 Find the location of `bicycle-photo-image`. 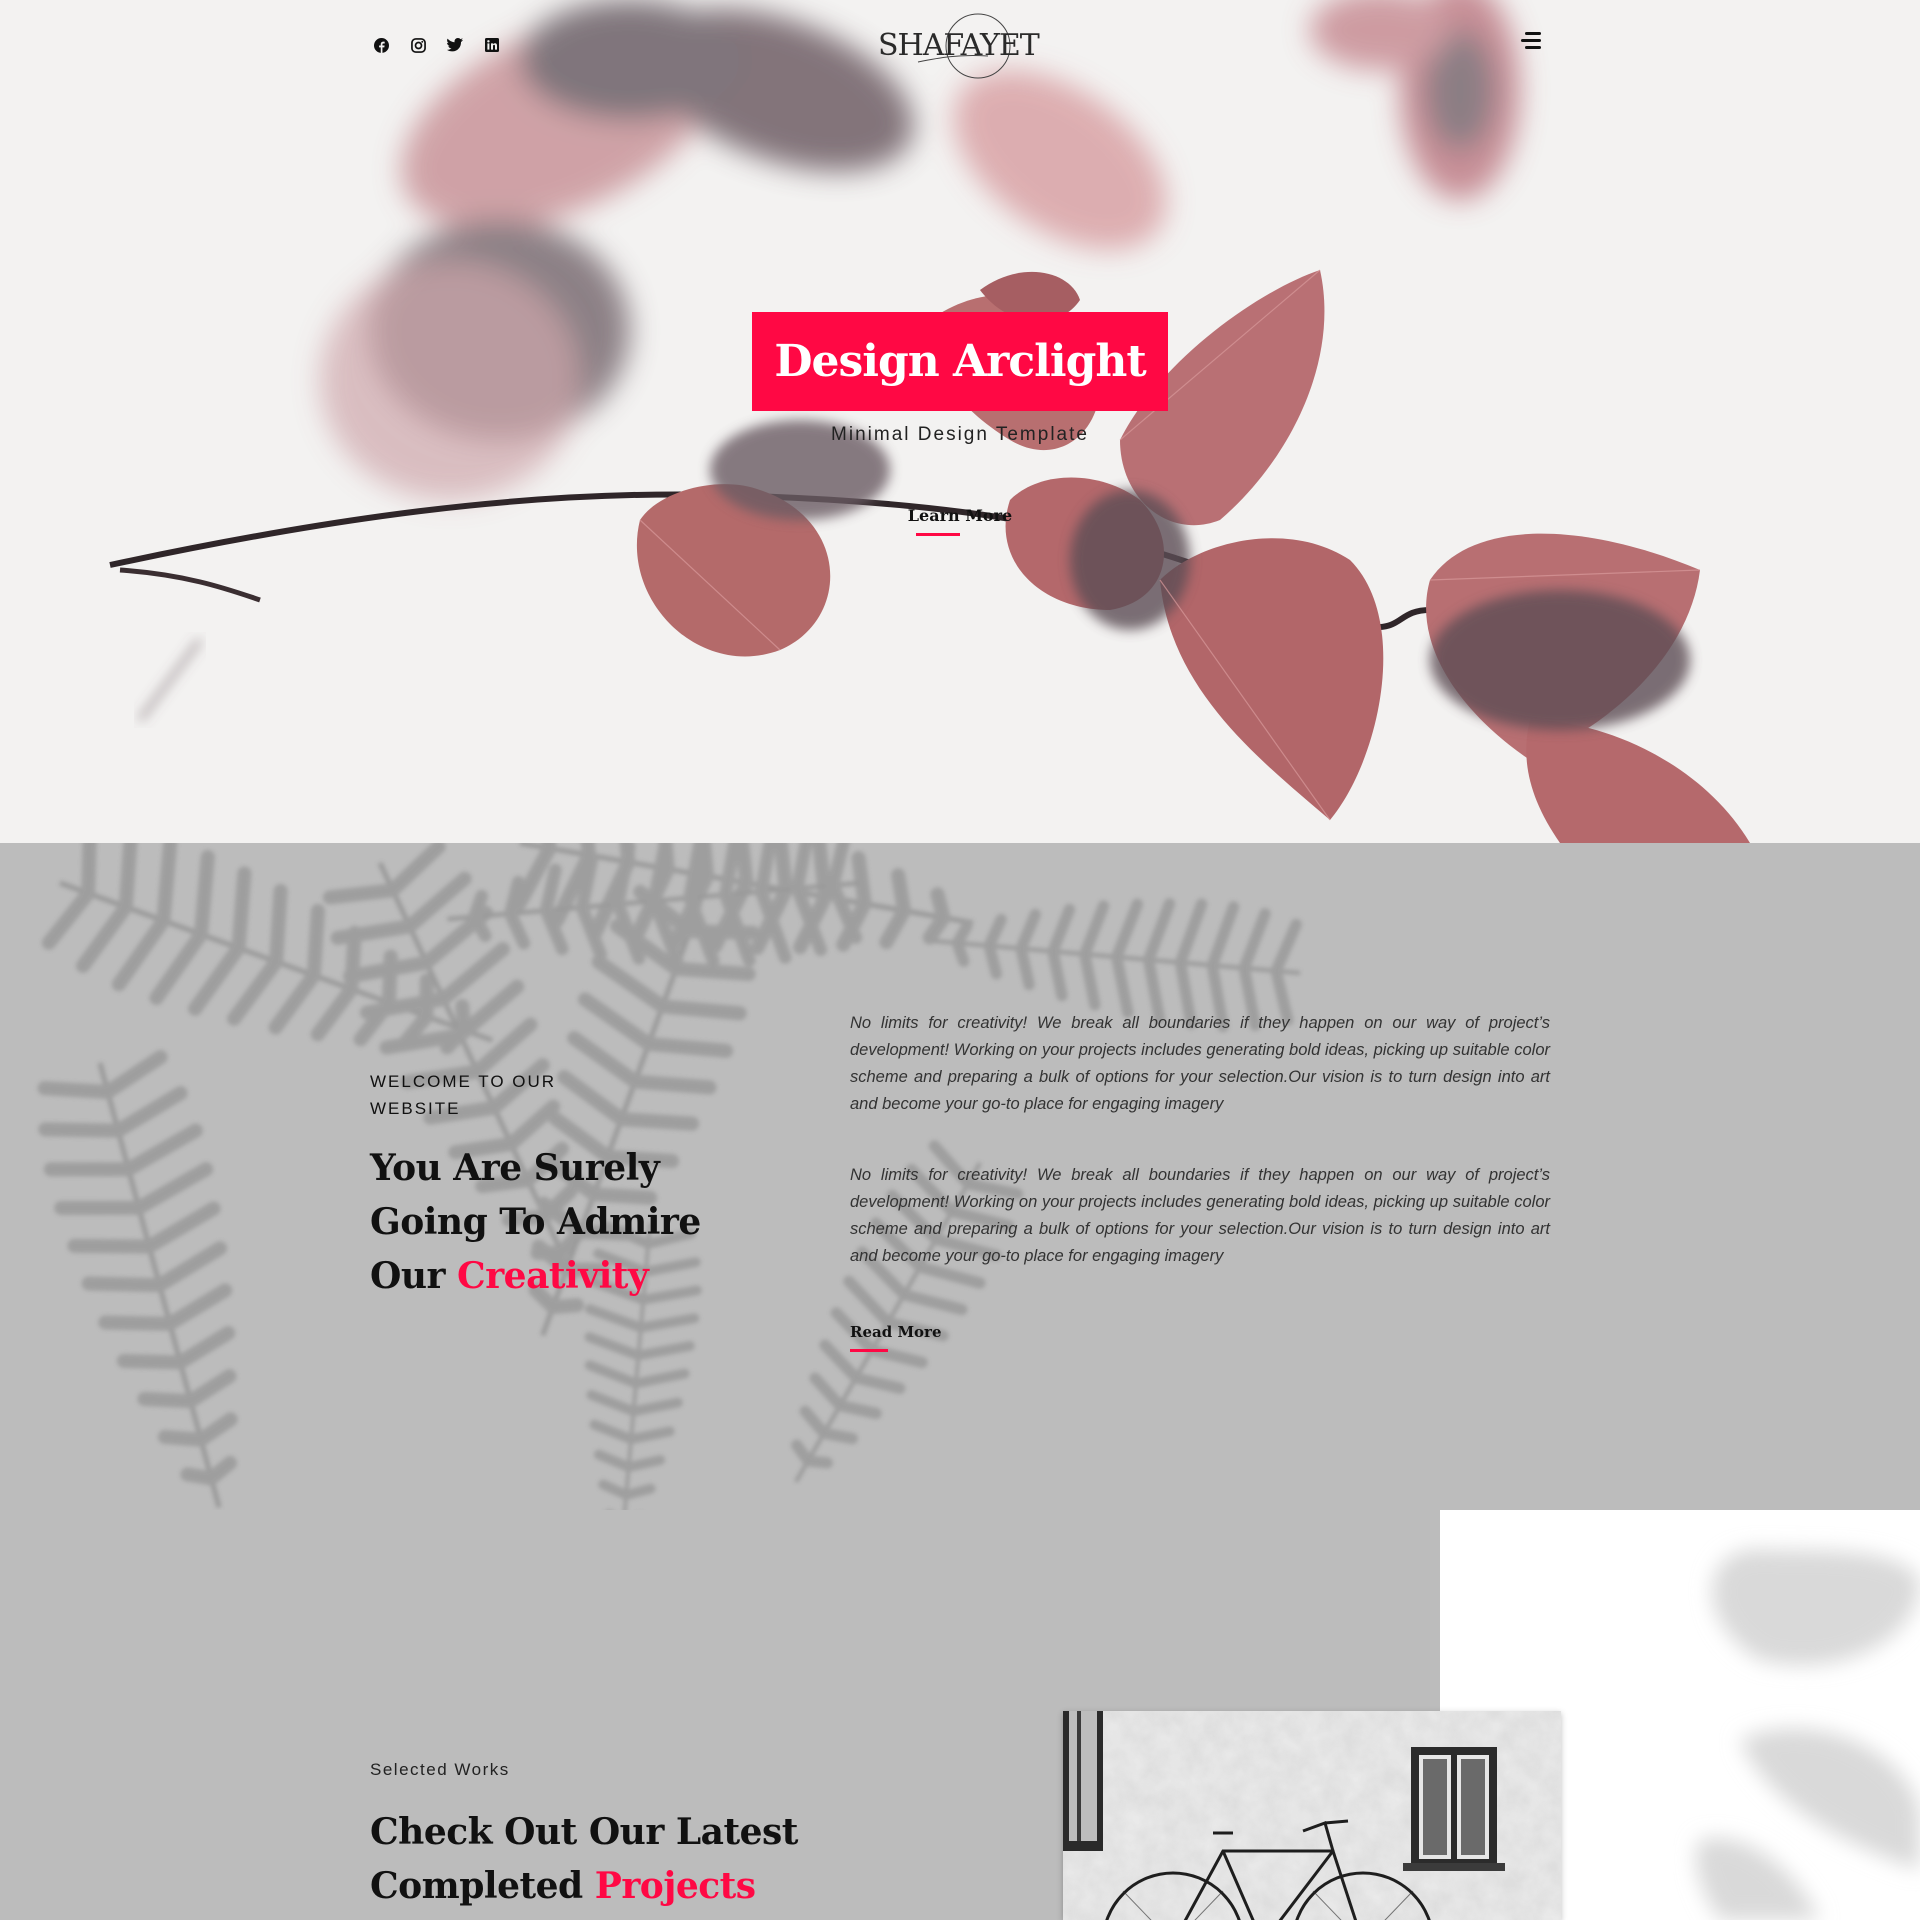

bicycle-photo-image is located at coordinates (1312, 1815).